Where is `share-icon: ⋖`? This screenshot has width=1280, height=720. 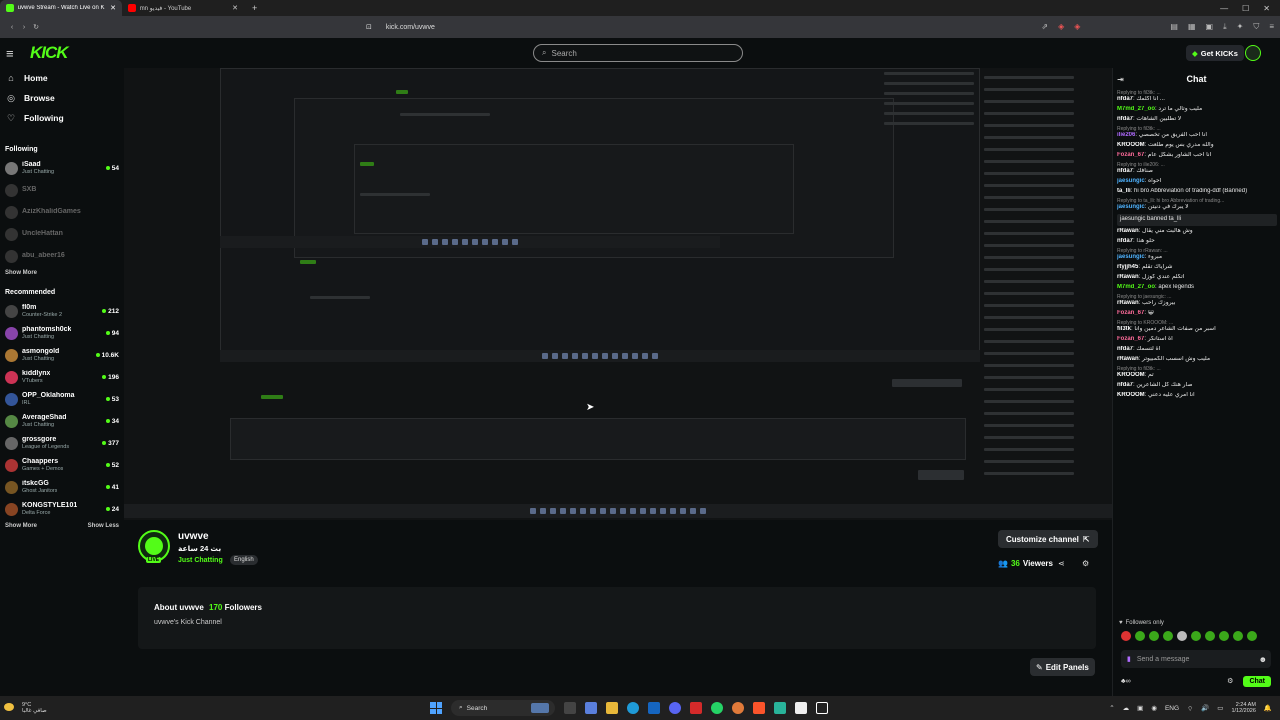 share-icon: ⋖ is located at coordinates (1061, 563).